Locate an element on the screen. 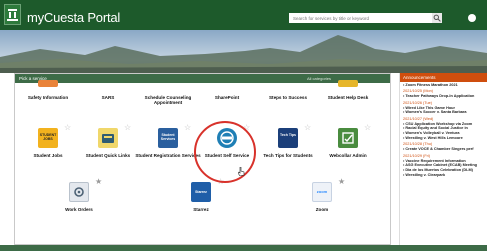 The width and height of the screenshot is (487, 251). helpdesk-icon is located at coordinates (348, 83).